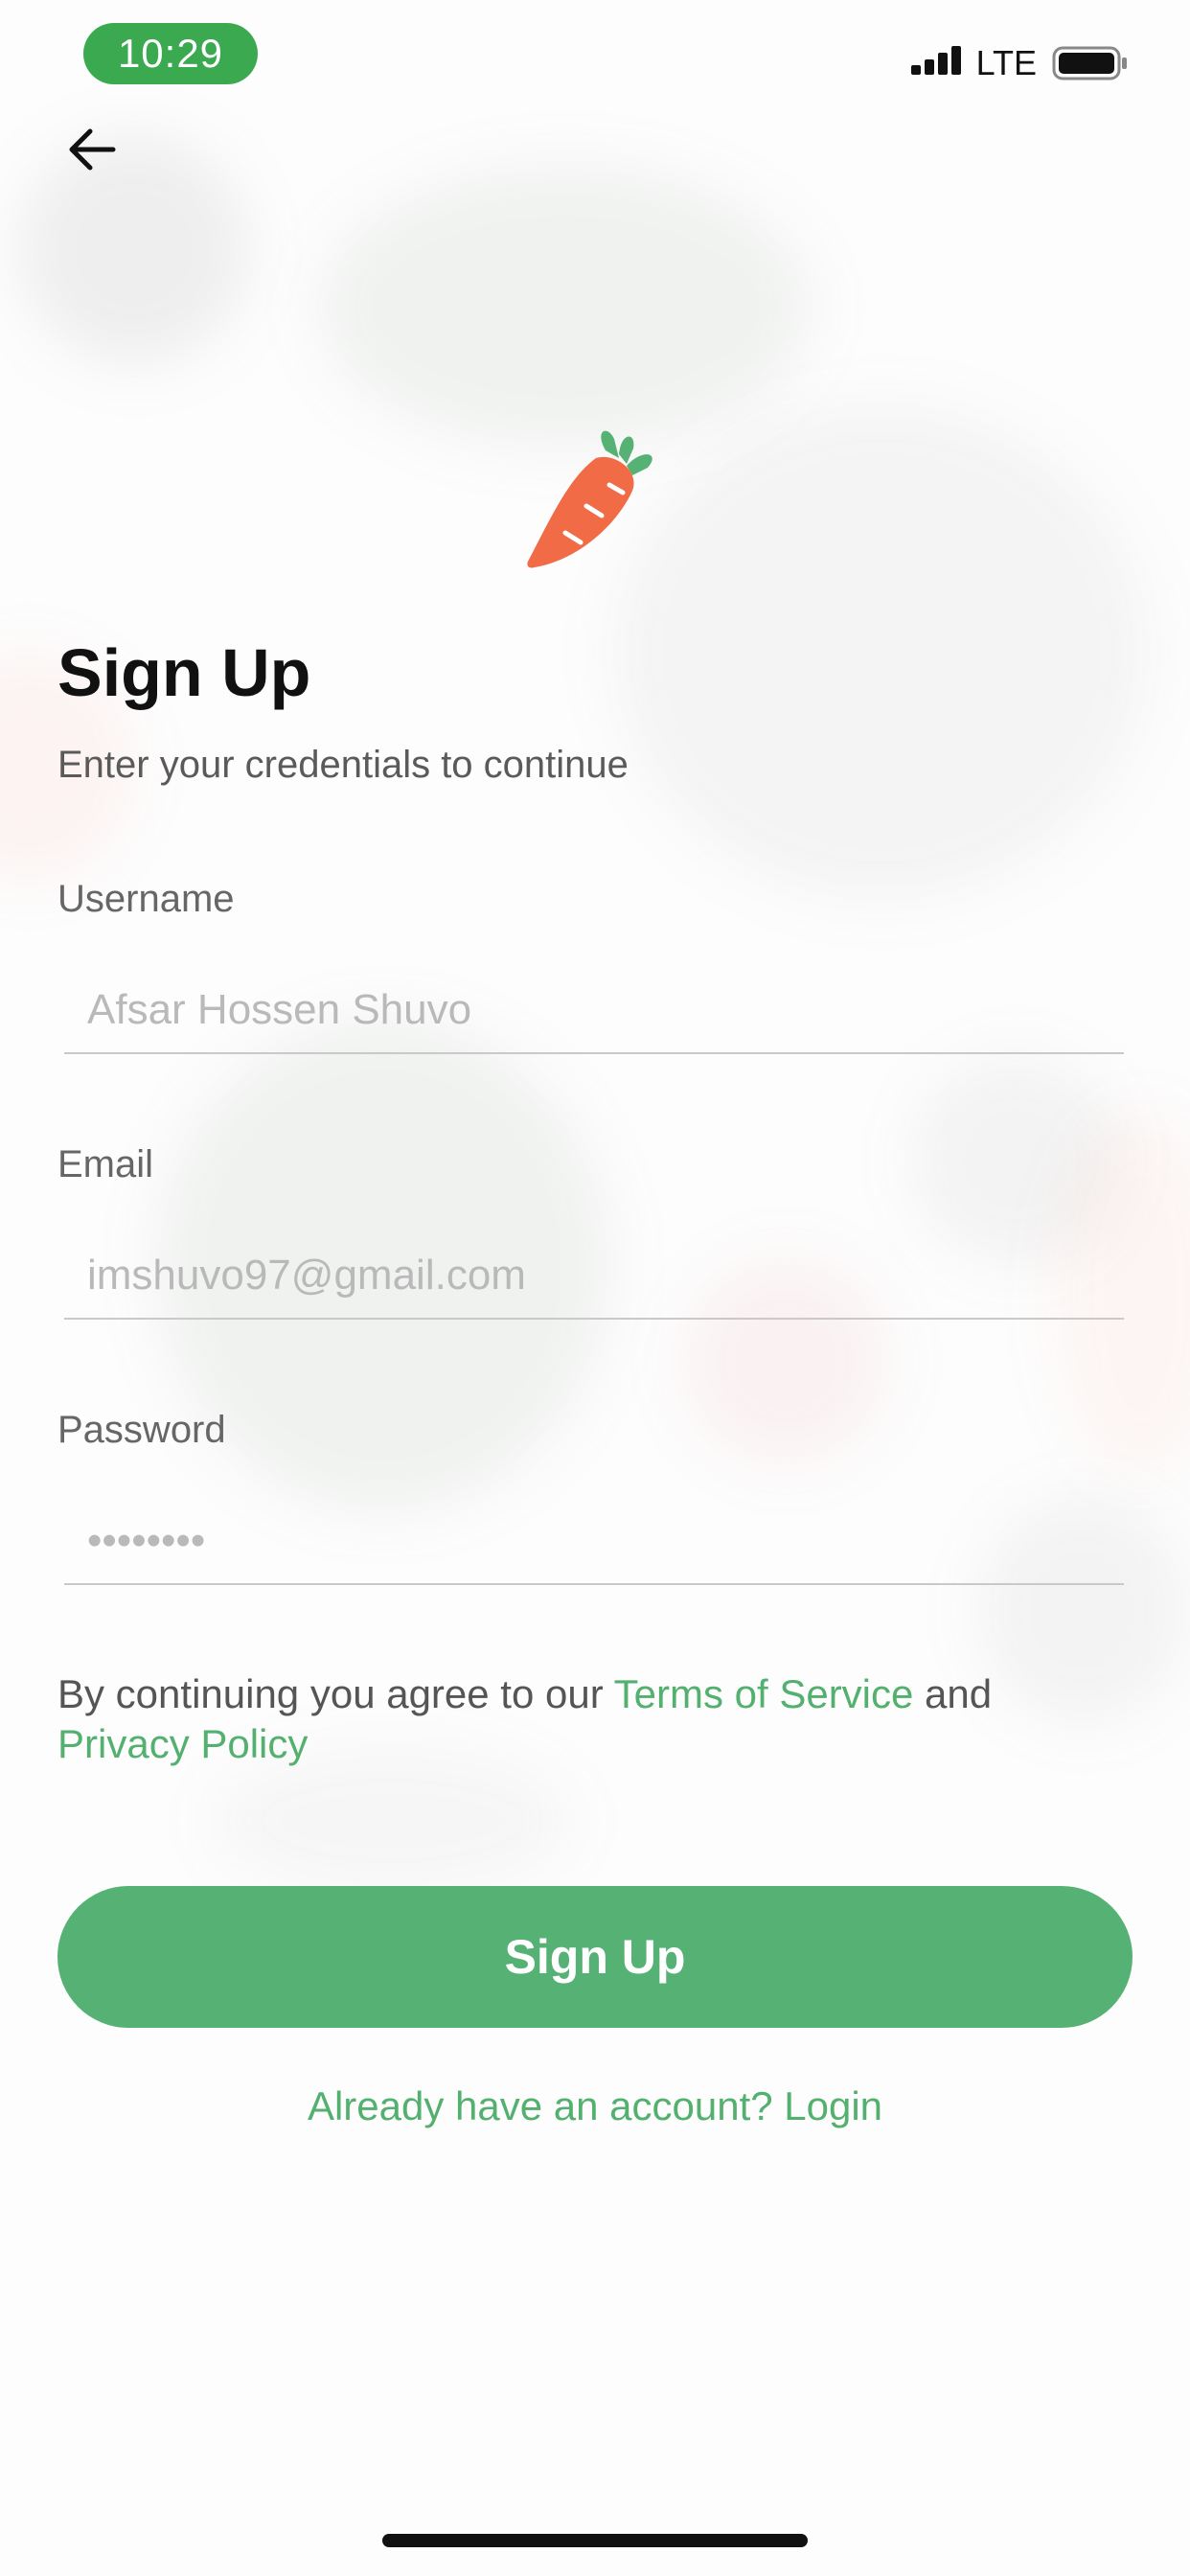  I want to click on carrot-icon, so click(590, 499).